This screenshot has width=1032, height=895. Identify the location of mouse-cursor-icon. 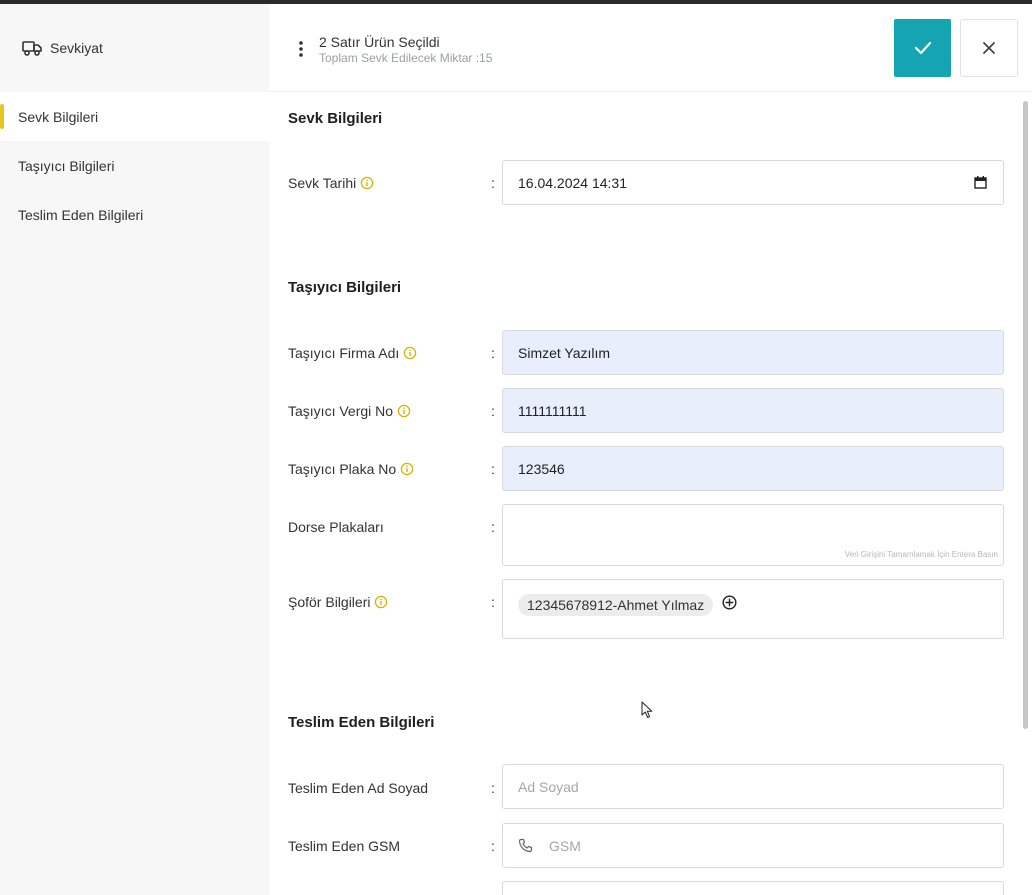
(647, 709).